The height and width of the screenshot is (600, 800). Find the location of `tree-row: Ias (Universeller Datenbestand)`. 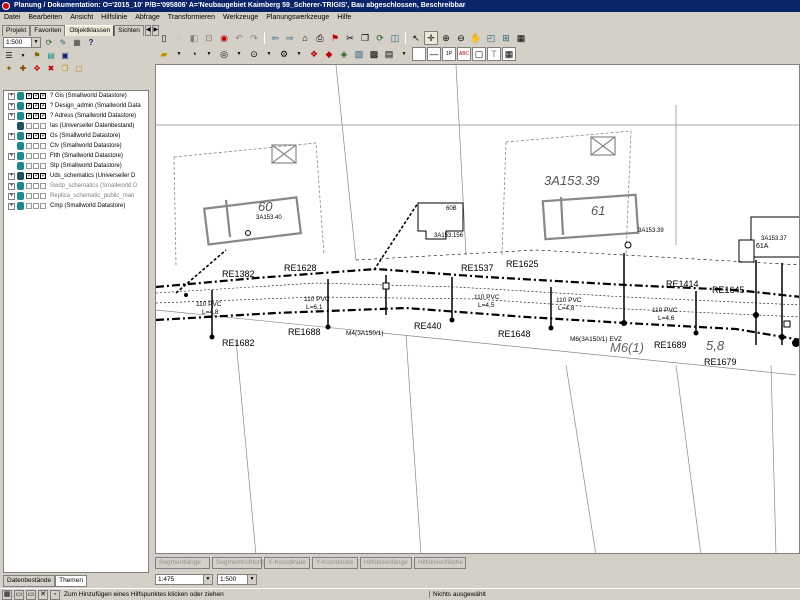

tree-row: Ias (Universeller Datenbestand) is located at coordinates (76, 126).